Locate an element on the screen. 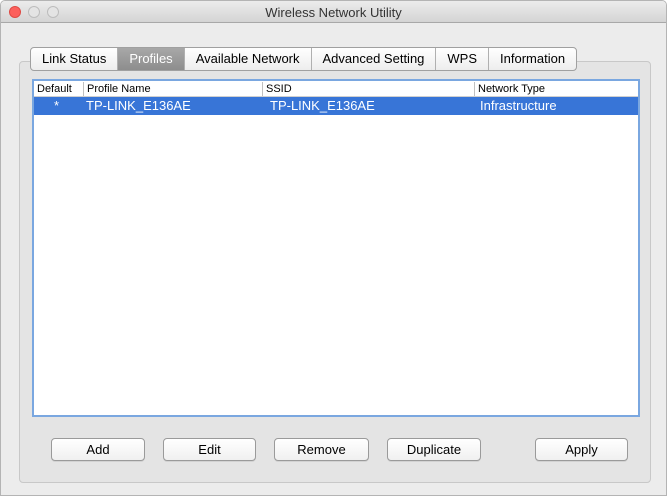  tab-advanced-setting: Advanced Setting is located at coordinates (374, 59).